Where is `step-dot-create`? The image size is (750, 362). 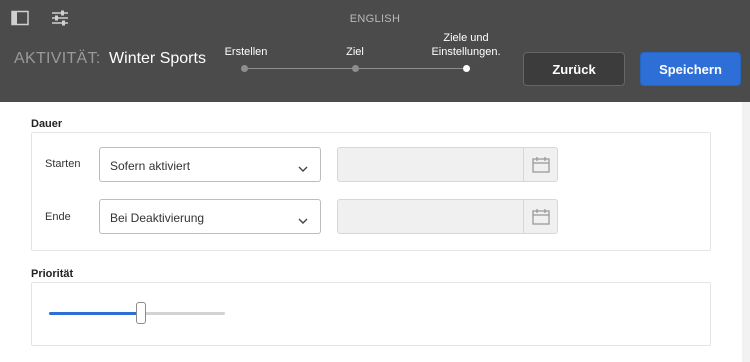 step-dot-create is located at coordinates (244, 68).